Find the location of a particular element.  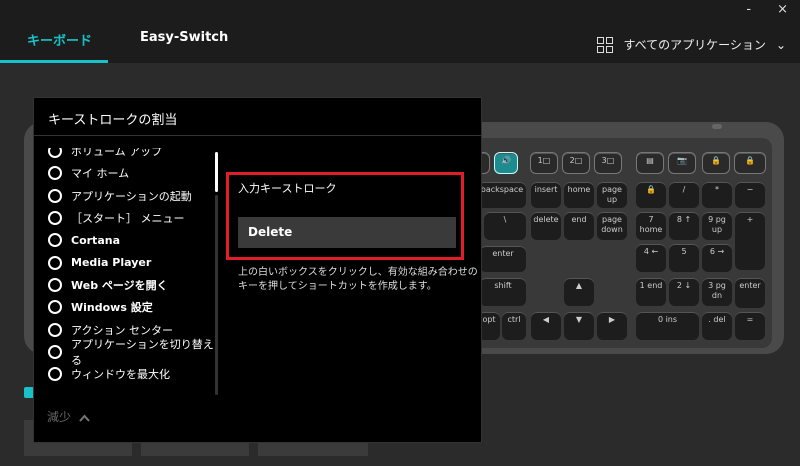

chevron-up-icon is located at coordinates (84, 418).